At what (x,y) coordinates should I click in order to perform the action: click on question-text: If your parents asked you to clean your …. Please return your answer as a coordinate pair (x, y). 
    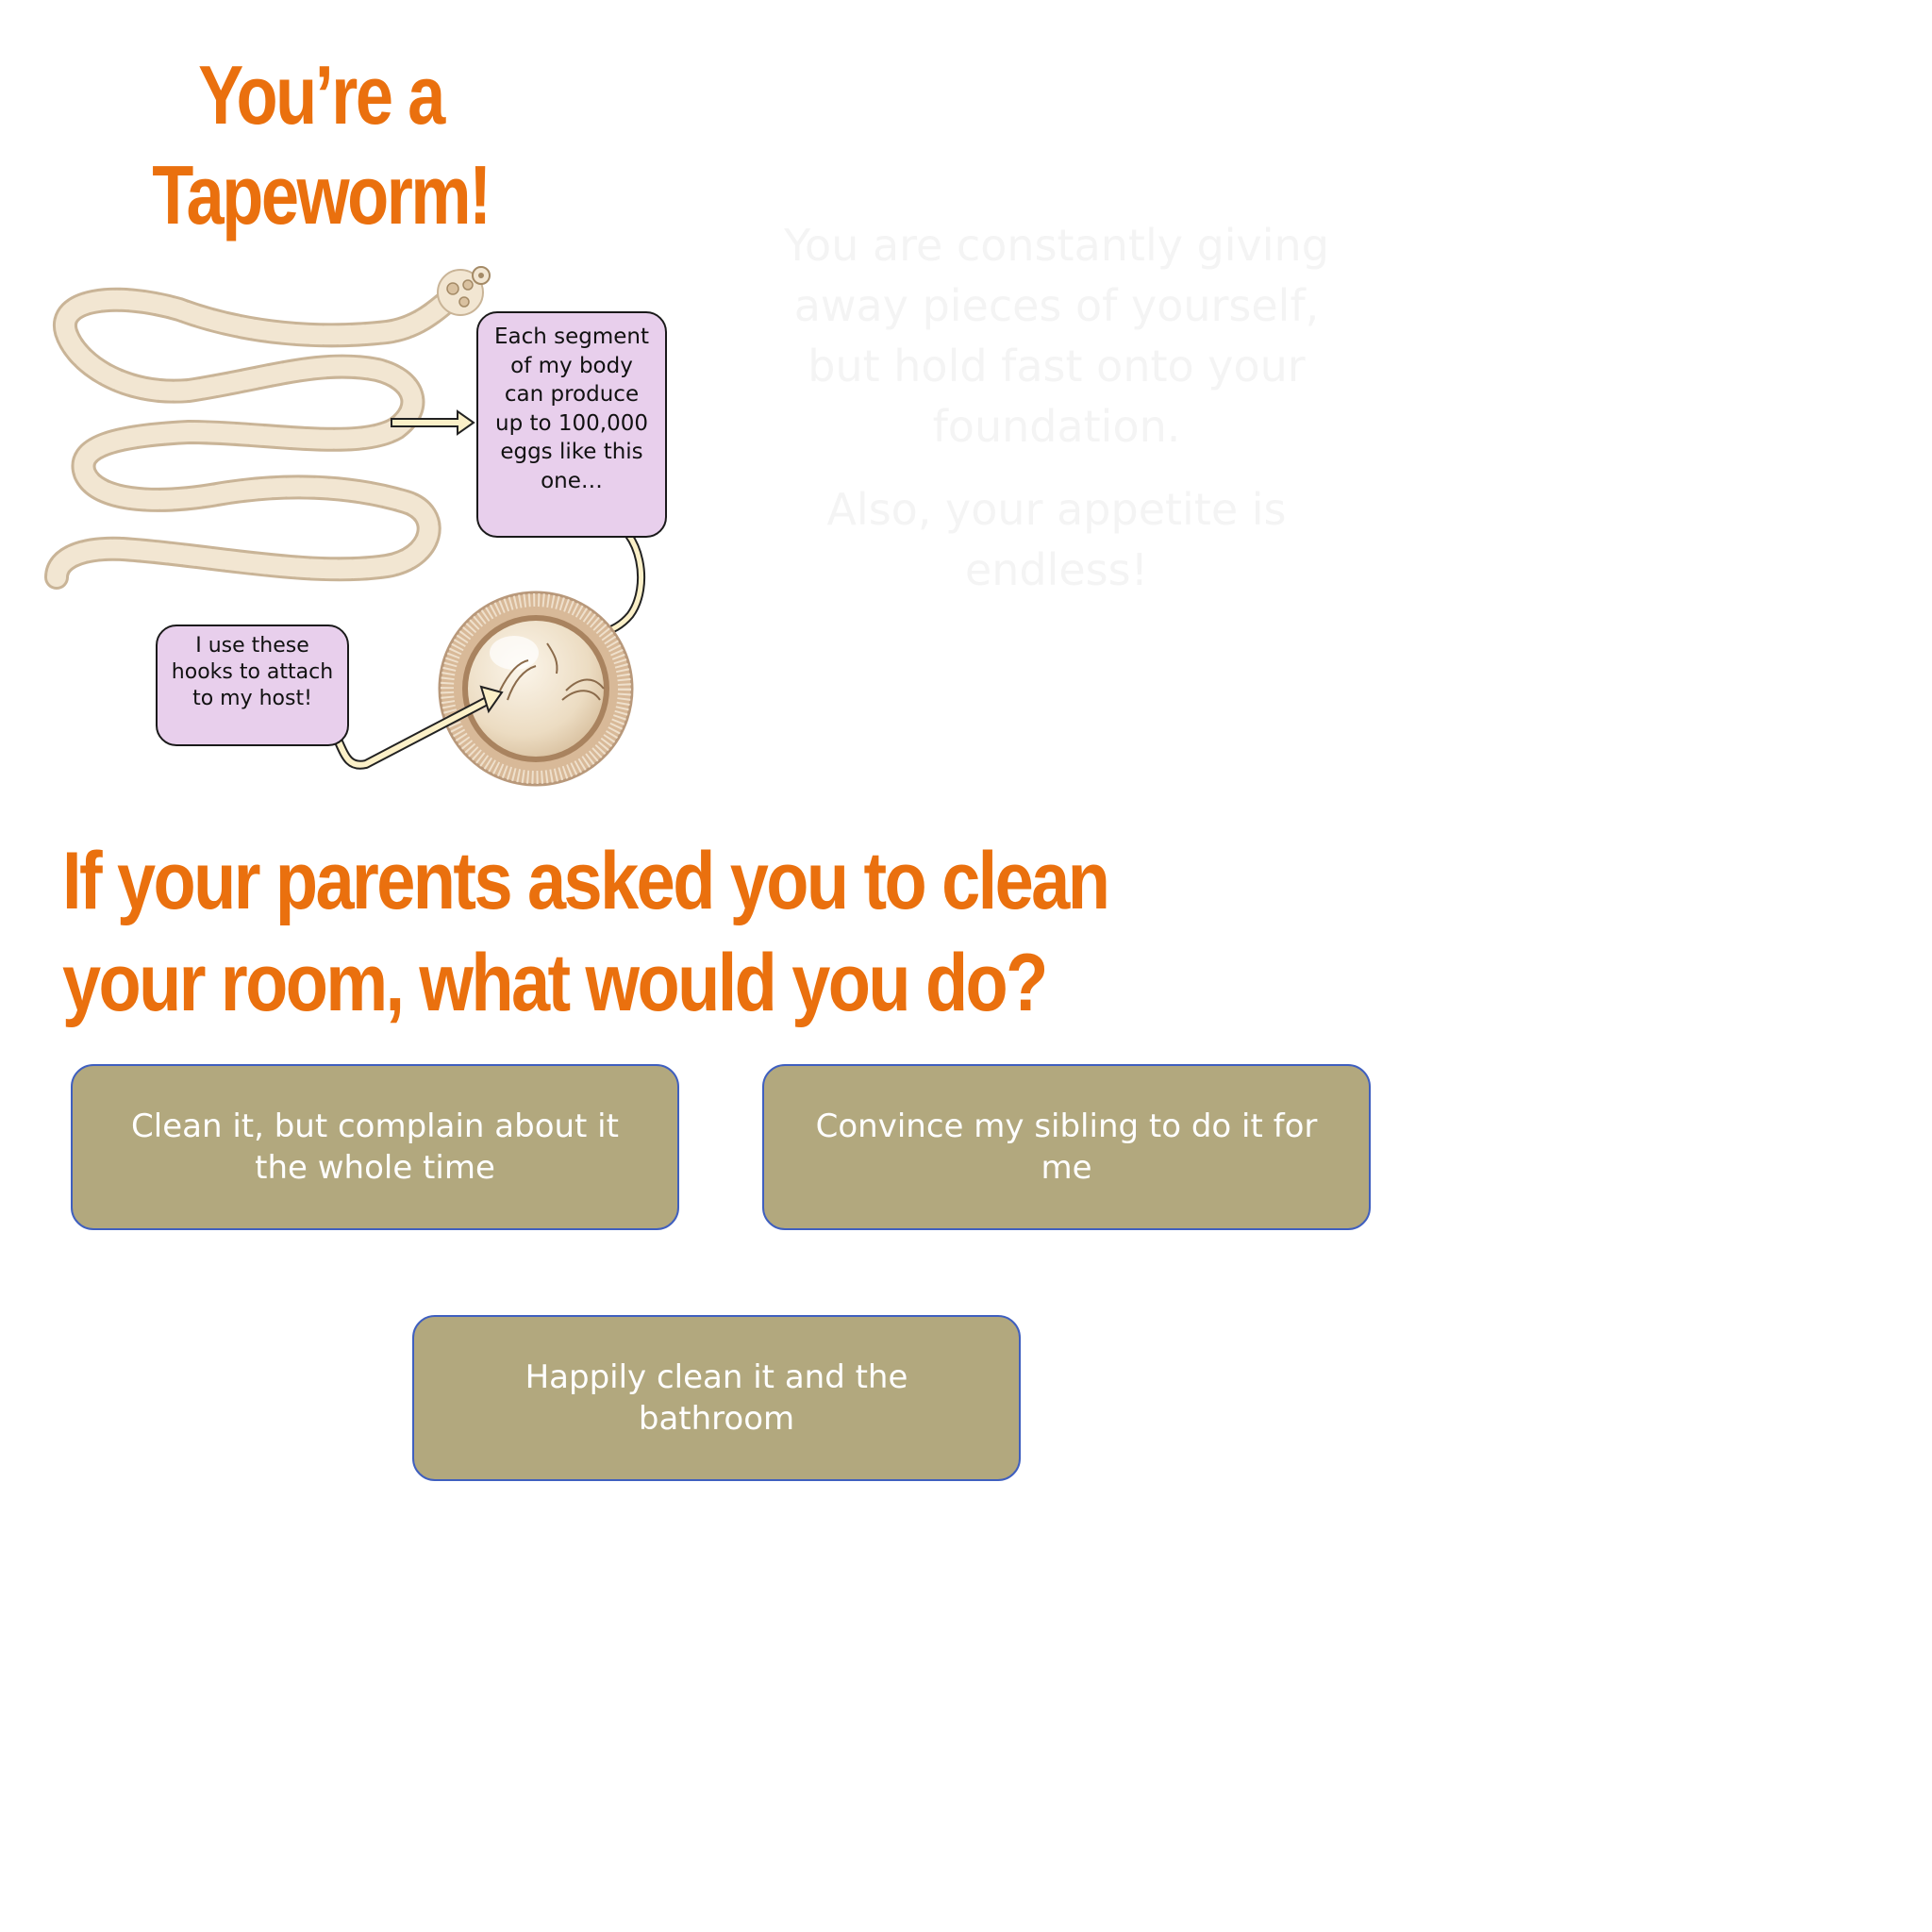
    Looking at the image, I should click on (586, 932).